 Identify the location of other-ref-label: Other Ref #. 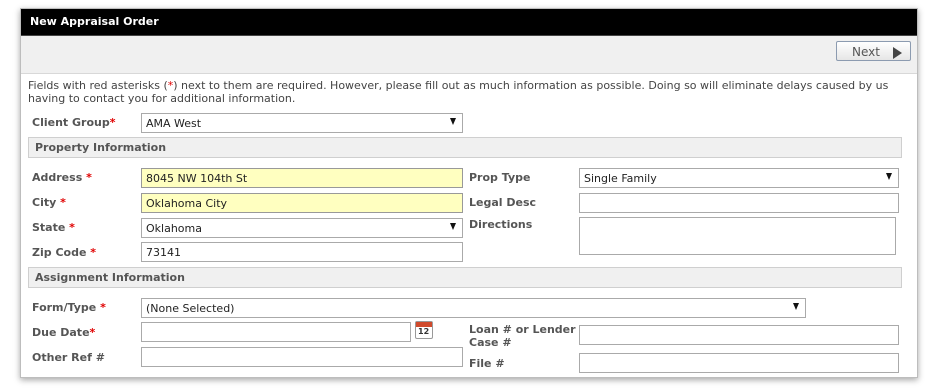
(68, 357).